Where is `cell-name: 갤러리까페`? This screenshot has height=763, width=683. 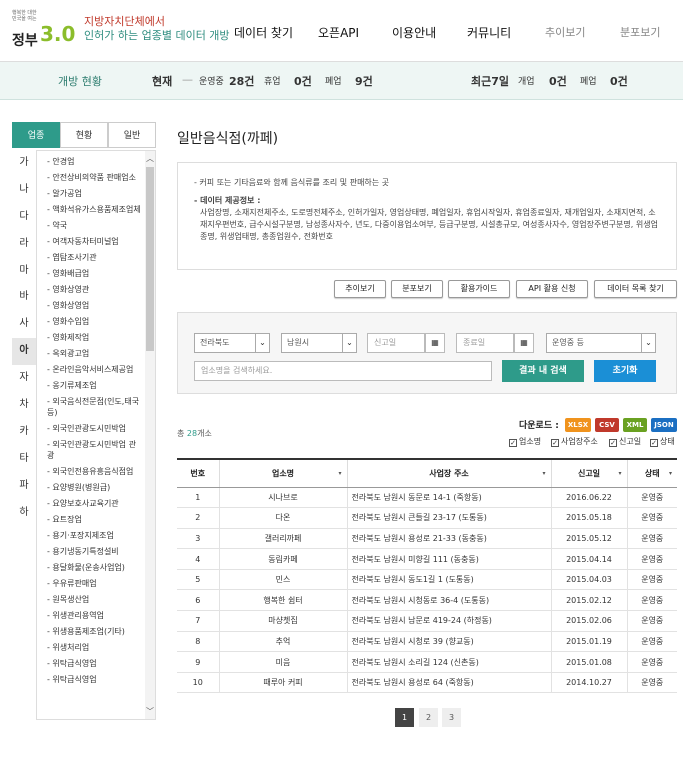 cell-name: 갤러리까페 is located at coordinates (283, 539).